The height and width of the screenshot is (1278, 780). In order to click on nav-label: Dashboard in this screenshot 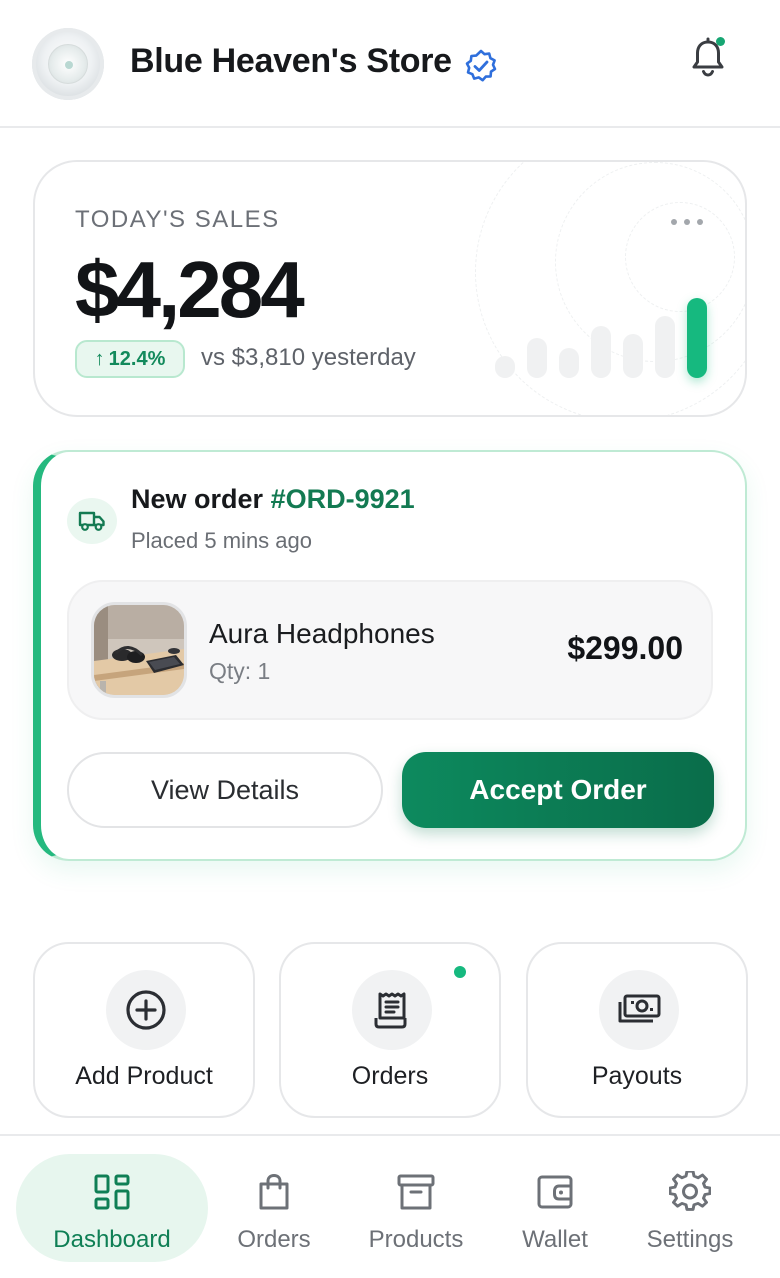, I will do `click(112, 1239)`.